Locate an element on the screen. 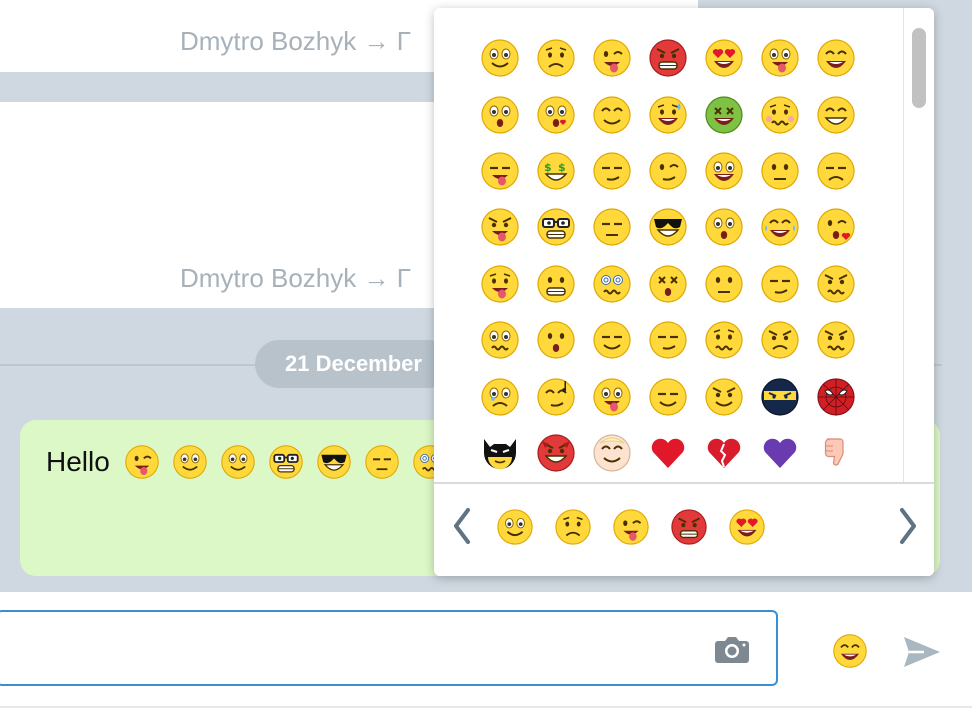 The width and height of the screenshot is (972, 710). o-mouth-emoji-icon is located at coordinates (556, 340).